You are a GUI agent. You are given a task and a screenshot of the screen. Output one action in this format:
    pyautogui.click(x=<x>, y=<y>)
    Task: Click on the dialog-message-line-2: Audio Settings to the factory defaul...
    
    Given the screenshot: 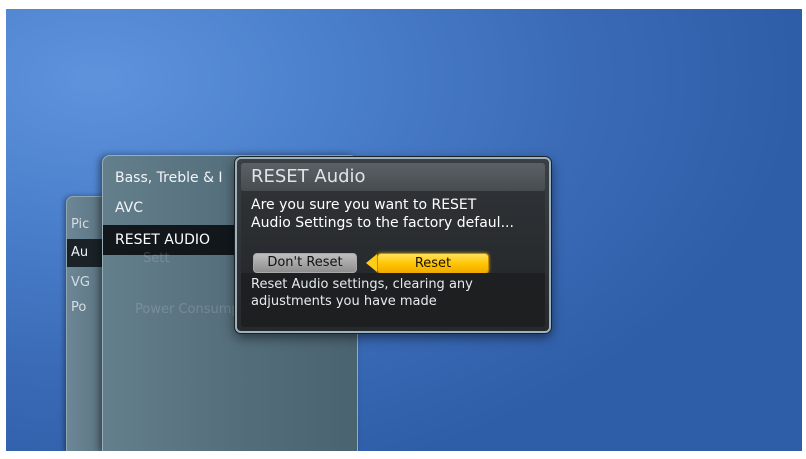 What is the action you would take?
    pyautogui.click(x=382, y=223)
    